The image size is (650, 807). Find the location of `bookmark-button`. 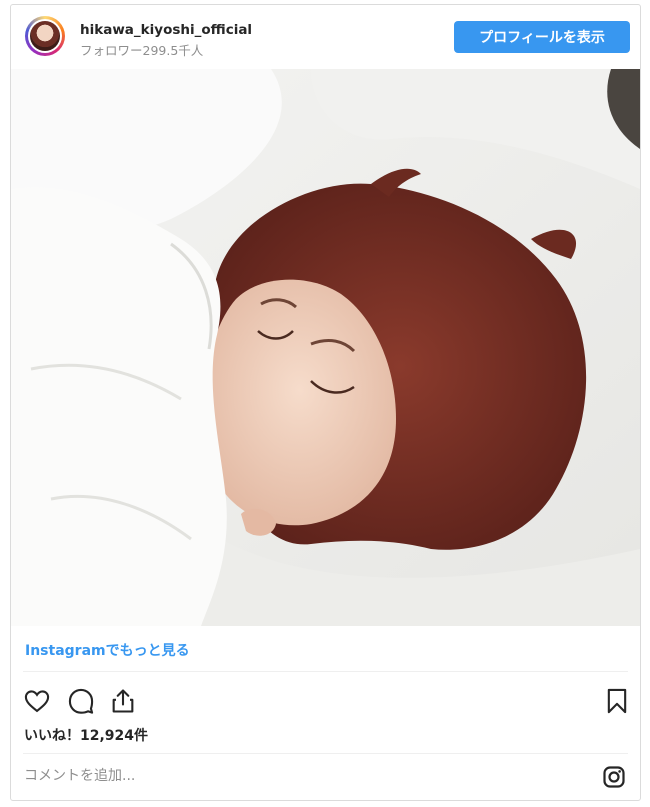

bookmark-button is located at coordinates (617, 701).